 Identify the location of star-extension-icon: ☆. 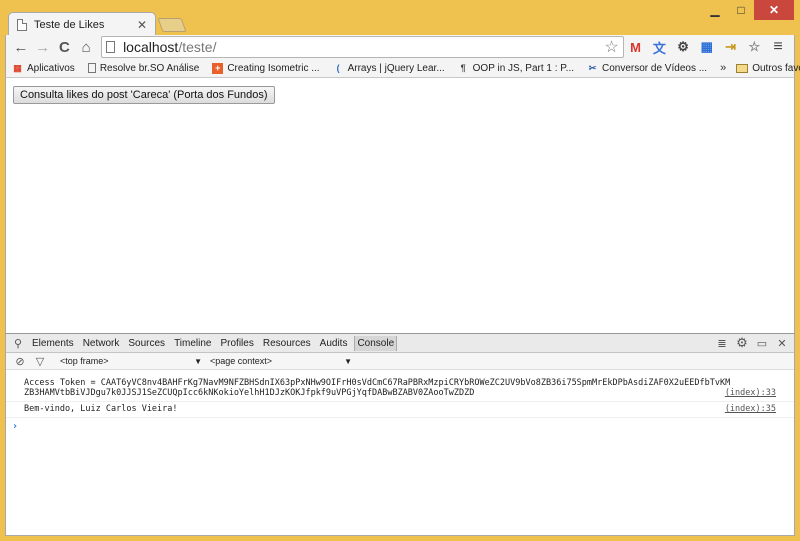
(754, 47).